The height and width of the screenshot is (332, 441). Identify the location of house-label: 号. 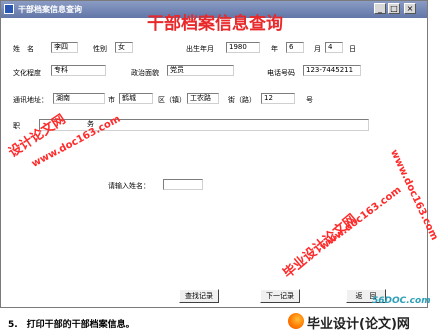
(309, 100).